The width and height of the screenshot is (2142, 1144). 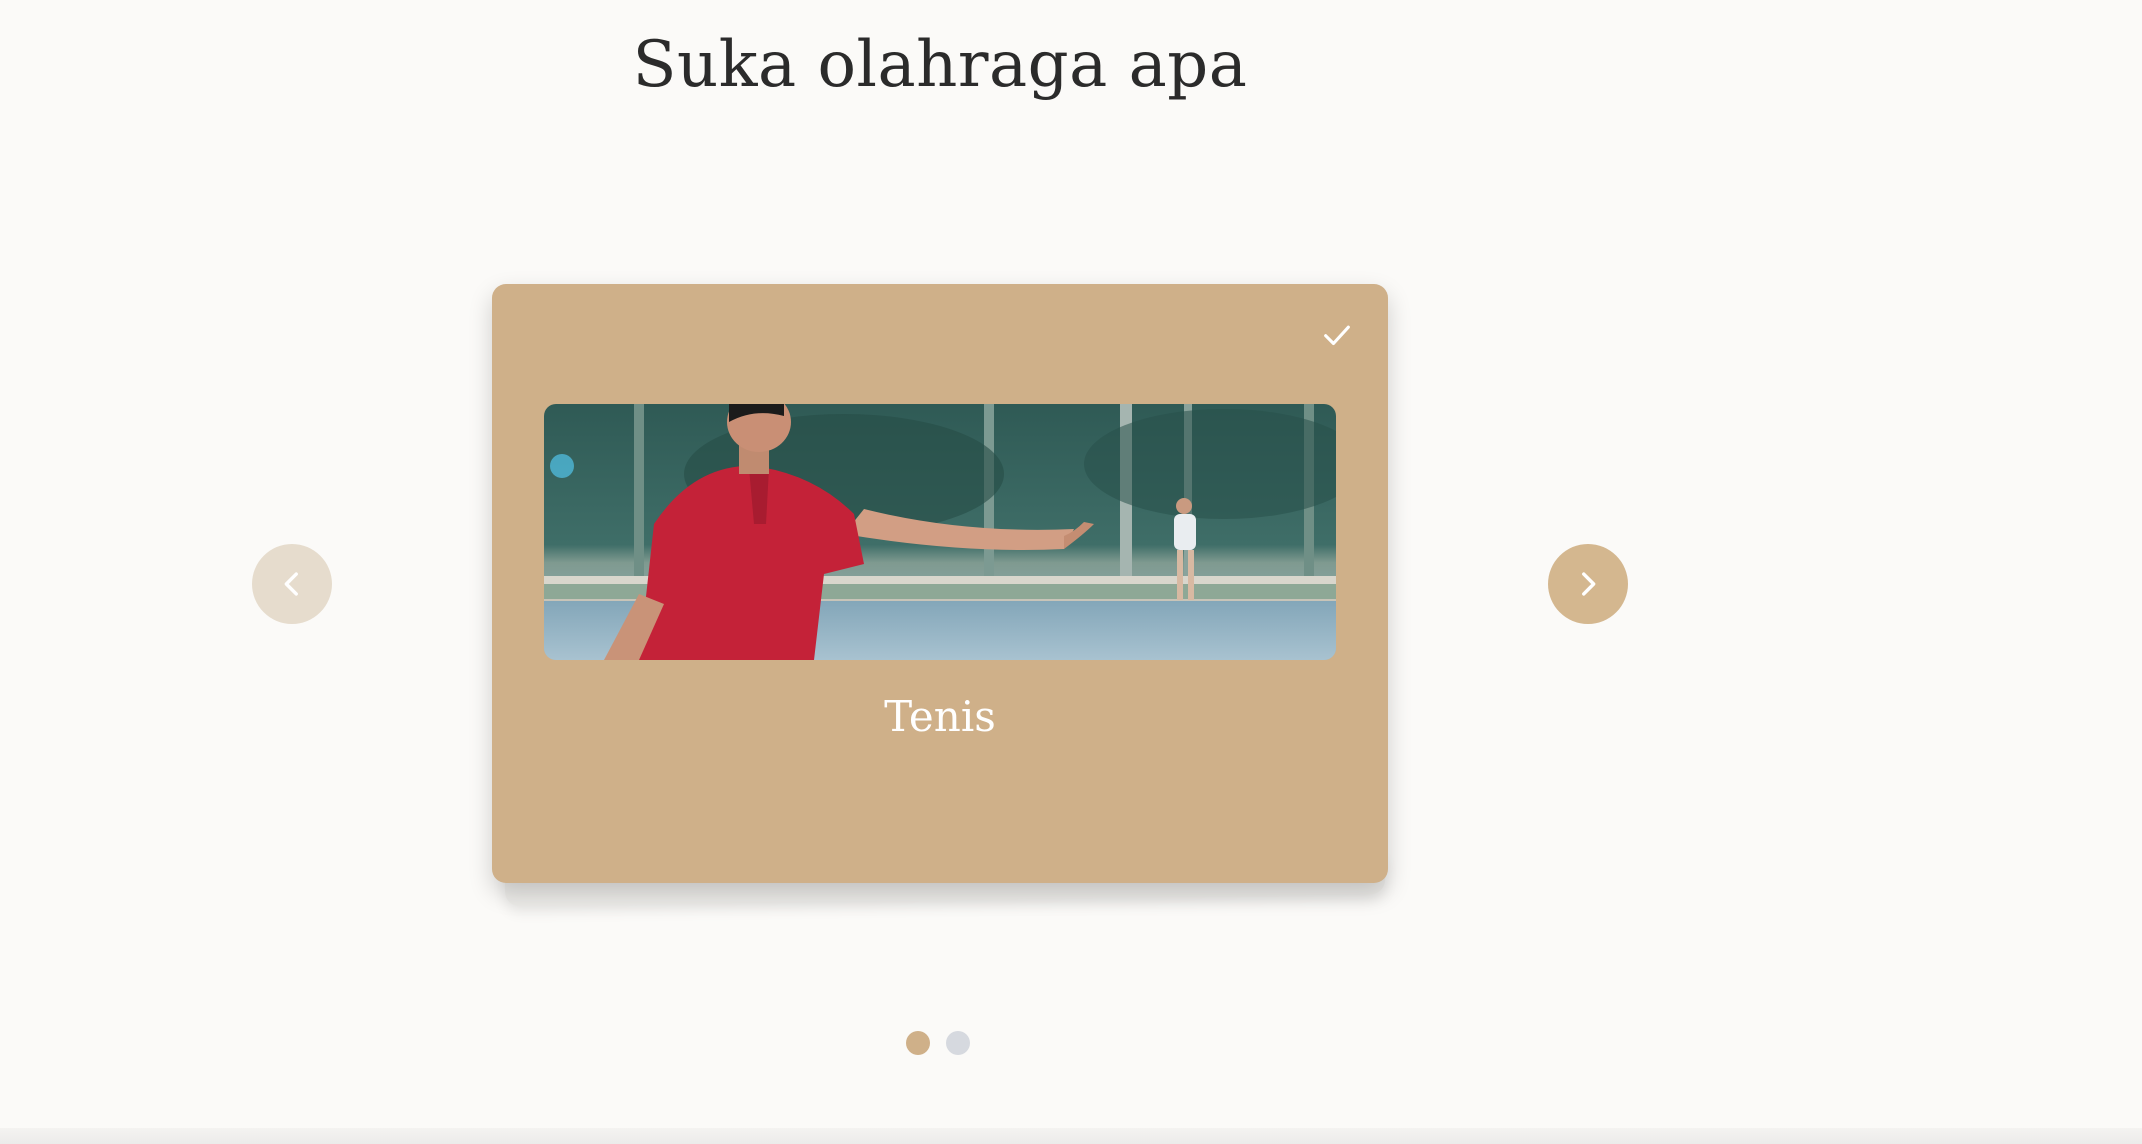 What do you see at coordinates (1071, 1136) in the screenshot?
I see `page-footer-edge` at bounding box center [1071, 1136].